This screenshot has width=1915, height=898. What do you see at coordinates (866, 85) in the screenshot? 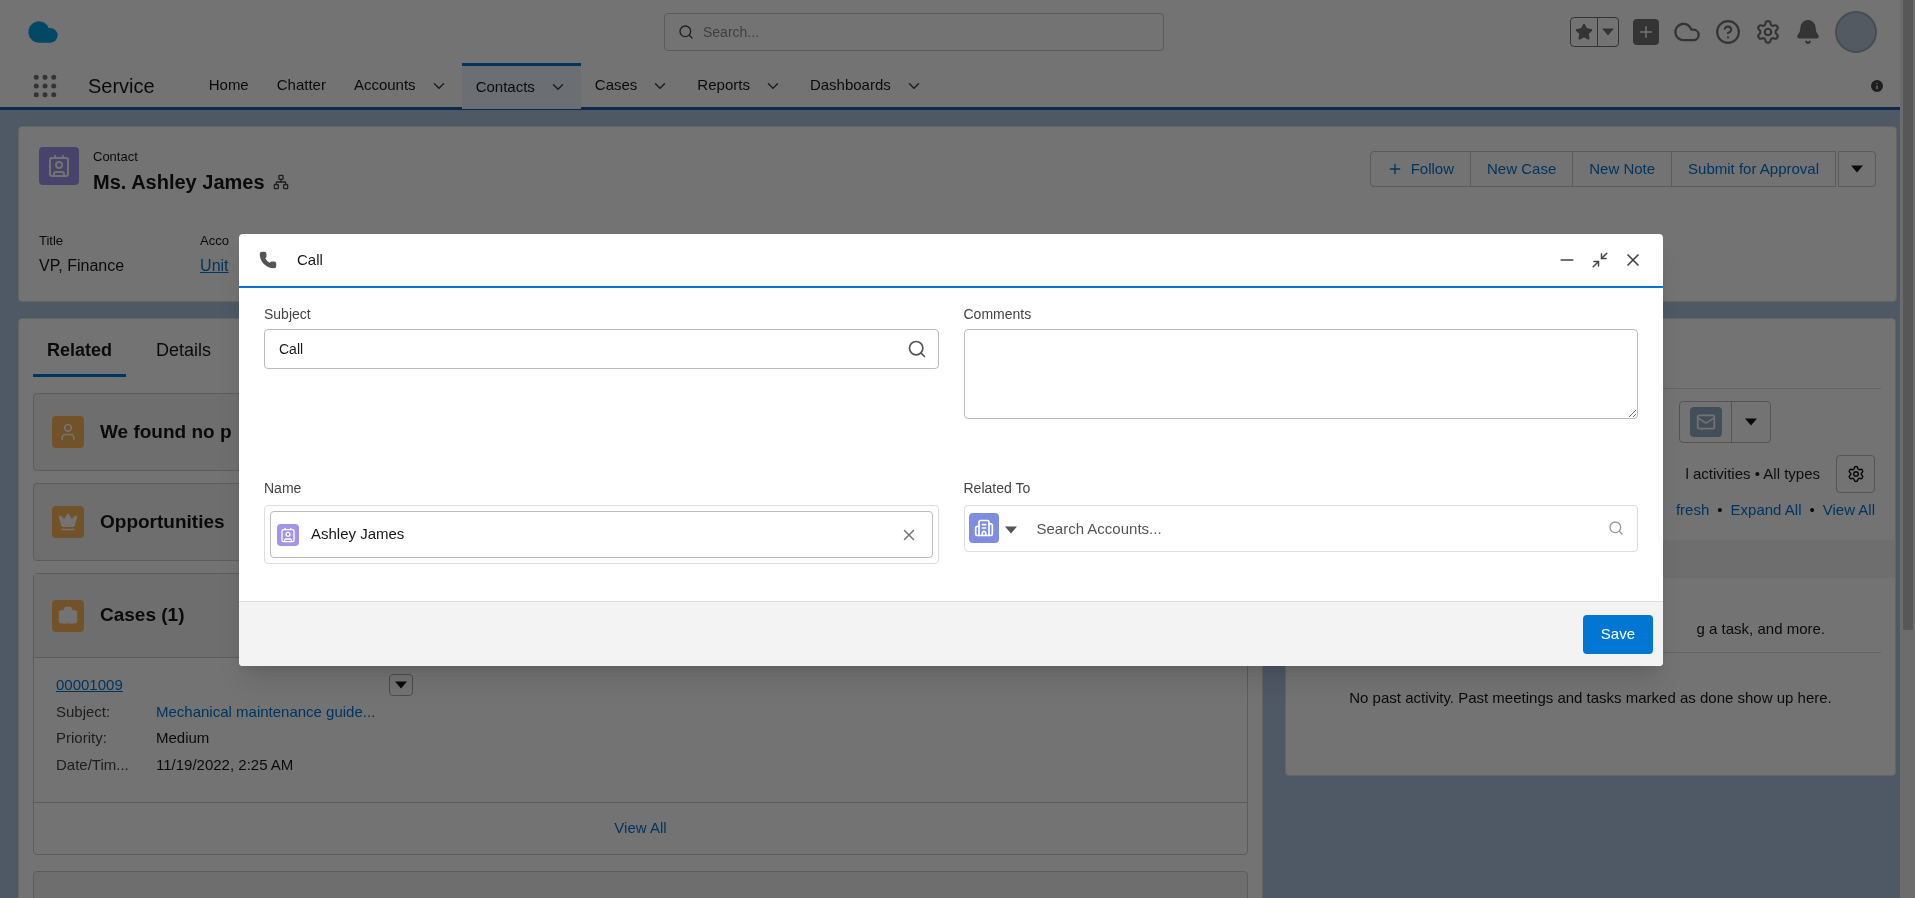
I see `nav-tab: Dashboards` at bounding box center [866, 85].